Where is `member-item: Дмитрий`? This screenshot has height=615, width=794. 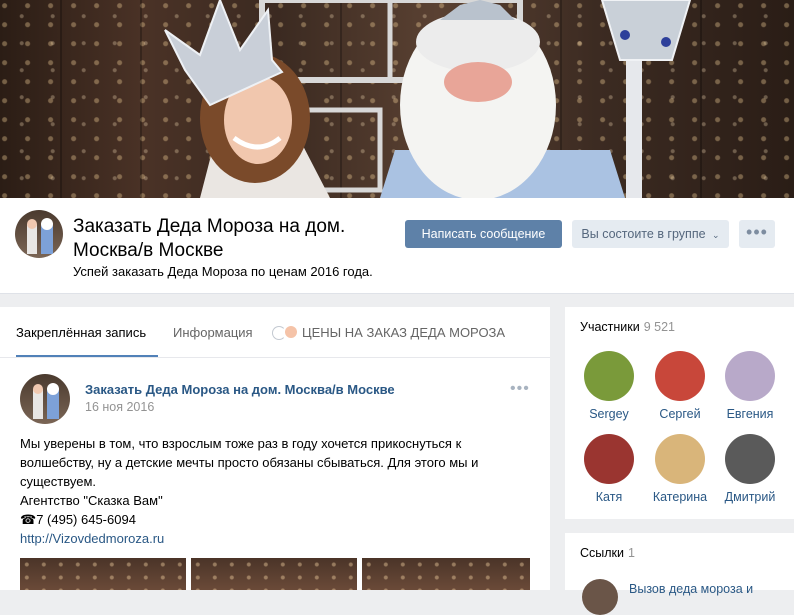
member-item: Дмитрий is located at coordinates (750, 469).